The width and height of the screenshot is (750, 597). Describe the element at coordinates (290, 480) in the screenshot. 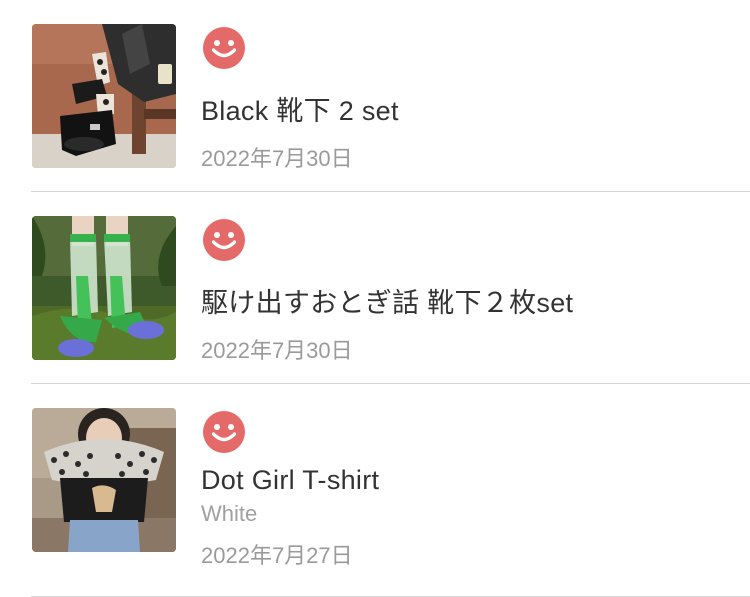

I see `product-title: Dot Girl T-shirt` at that location.